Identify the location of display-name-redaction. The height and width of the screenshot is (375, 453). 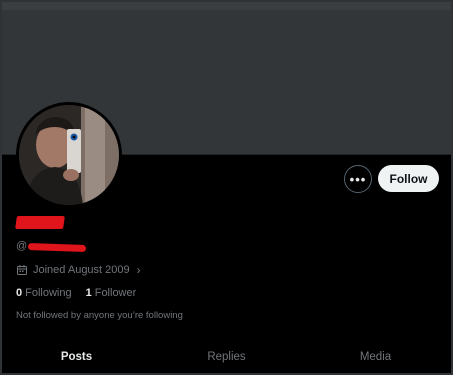
(40, 222).